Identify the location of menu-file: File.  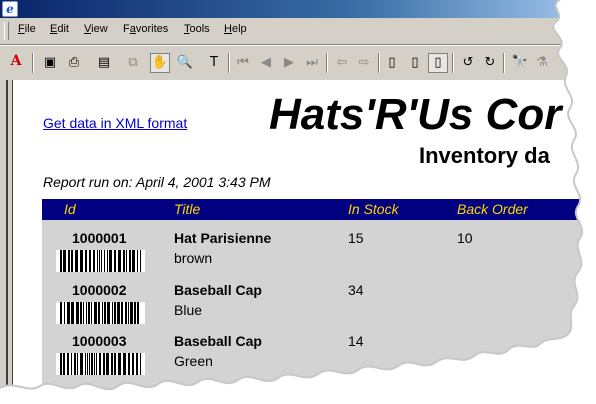
(27, 29).